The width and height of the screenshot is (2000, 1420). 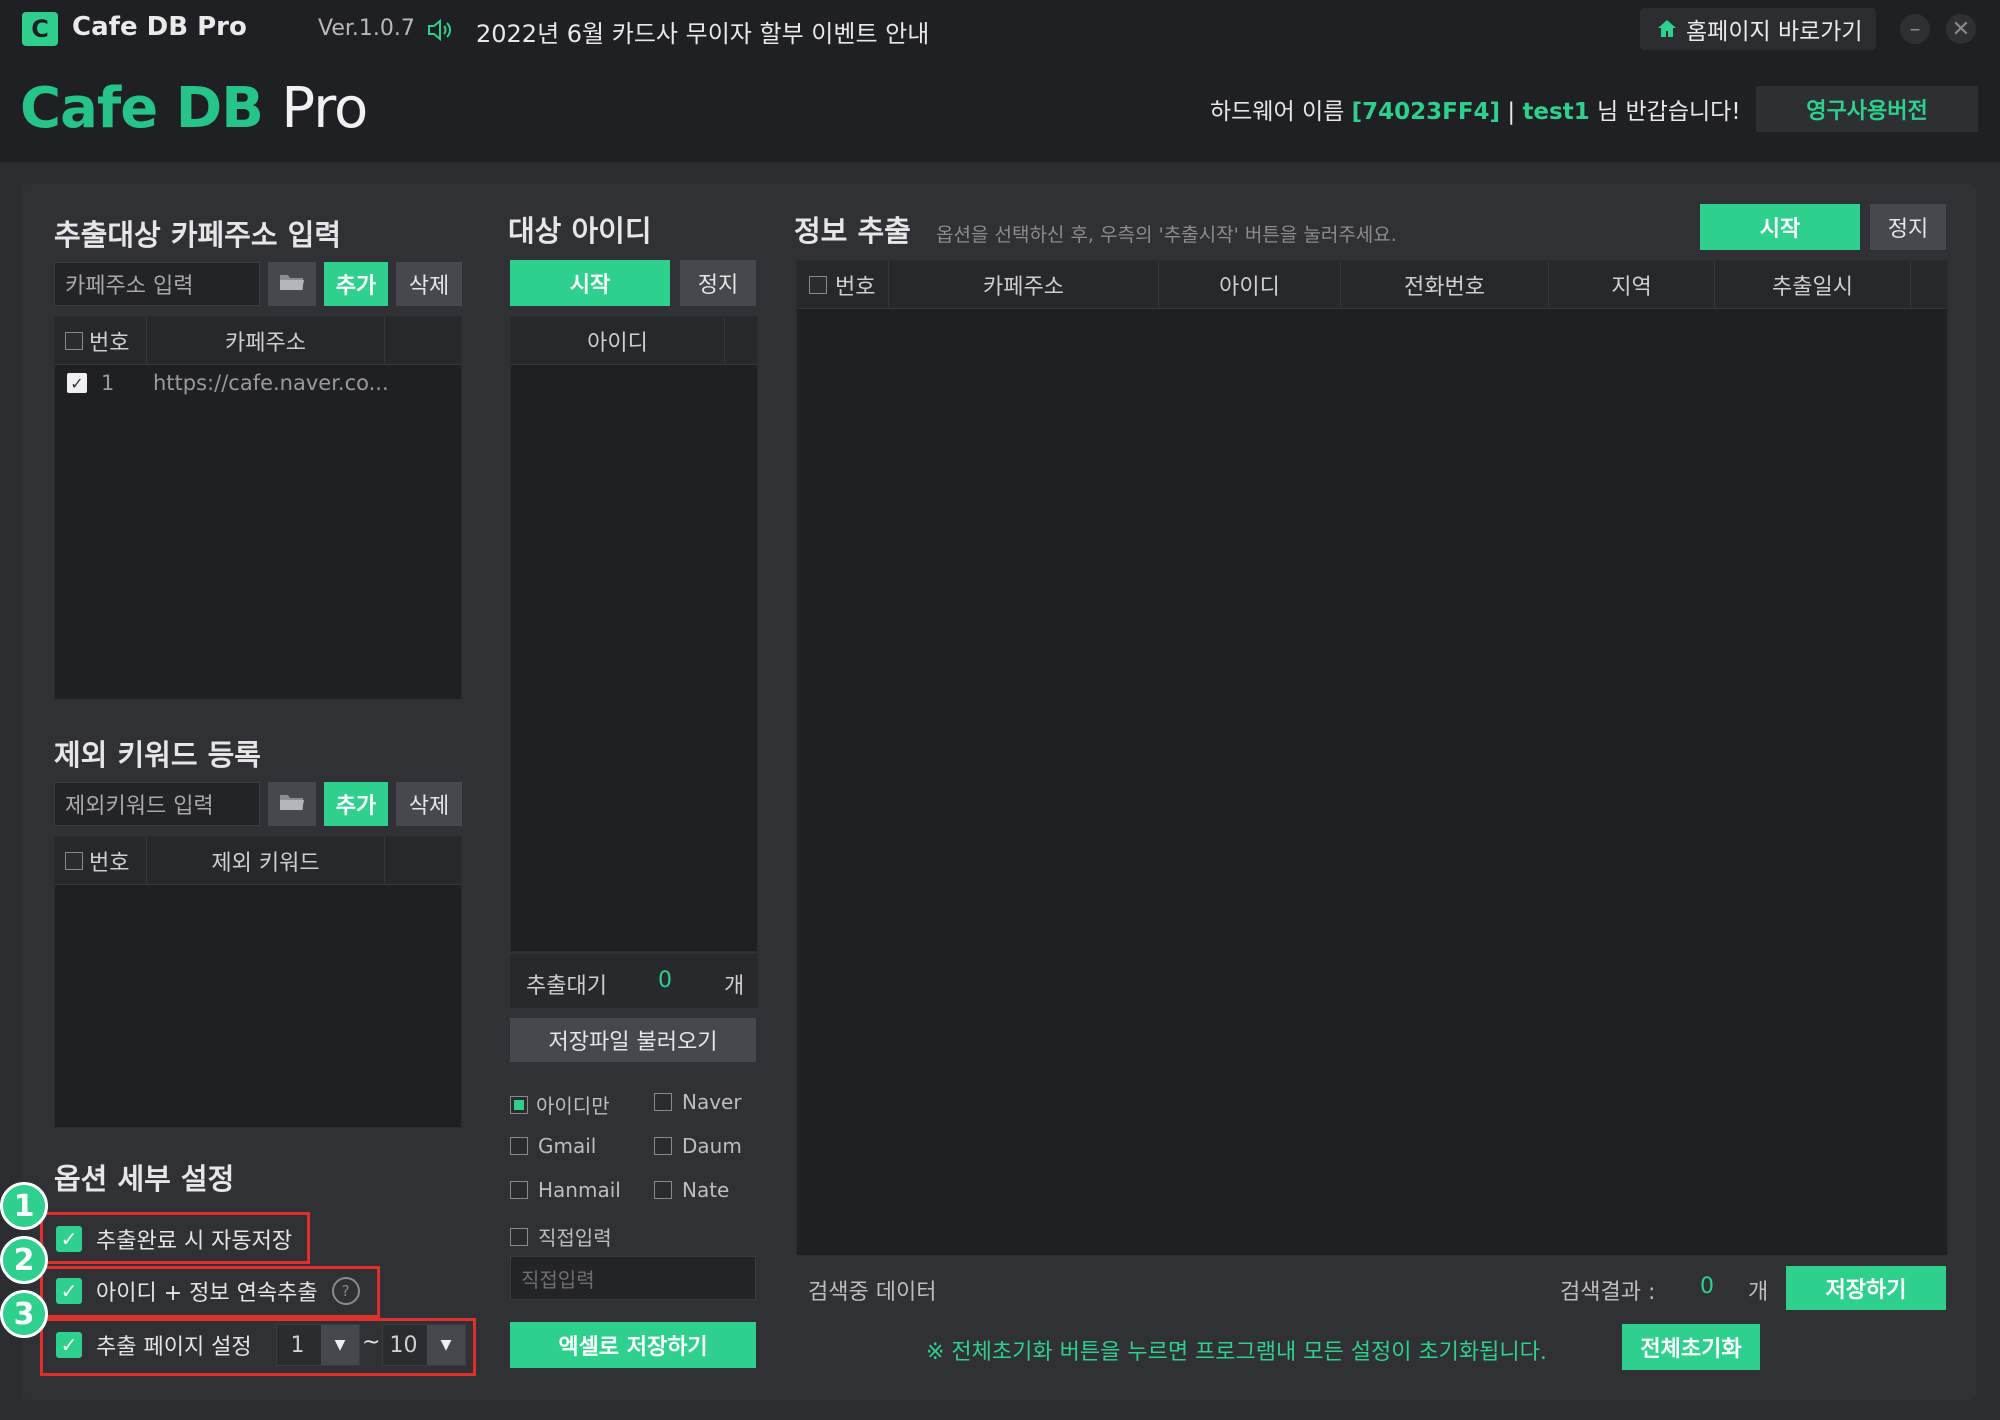 I want to click on target-section-title: 대상 아이디, so click(x=580, y=231).